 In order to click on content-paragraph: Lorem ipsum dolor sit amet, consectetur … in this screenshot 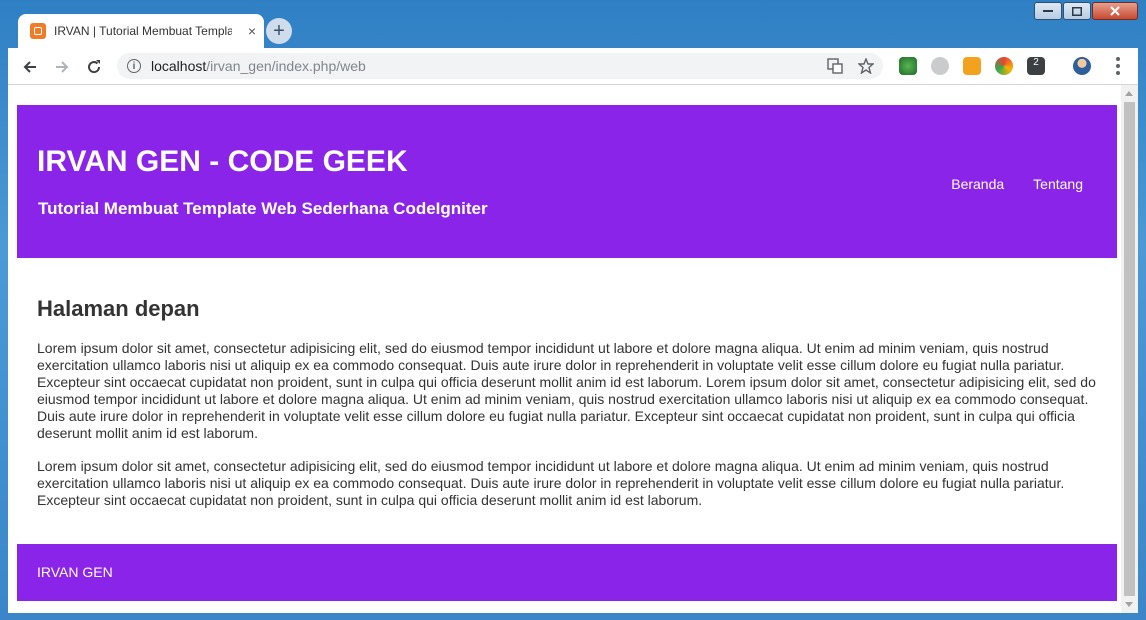, I will do `click(551, 483)`.